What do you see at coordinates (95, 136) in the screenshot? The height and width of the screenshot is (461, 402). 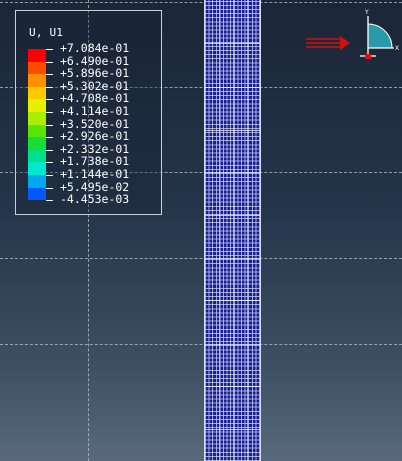 I see `legend-value: +2.926e-01` at bounding box center [95, 136].